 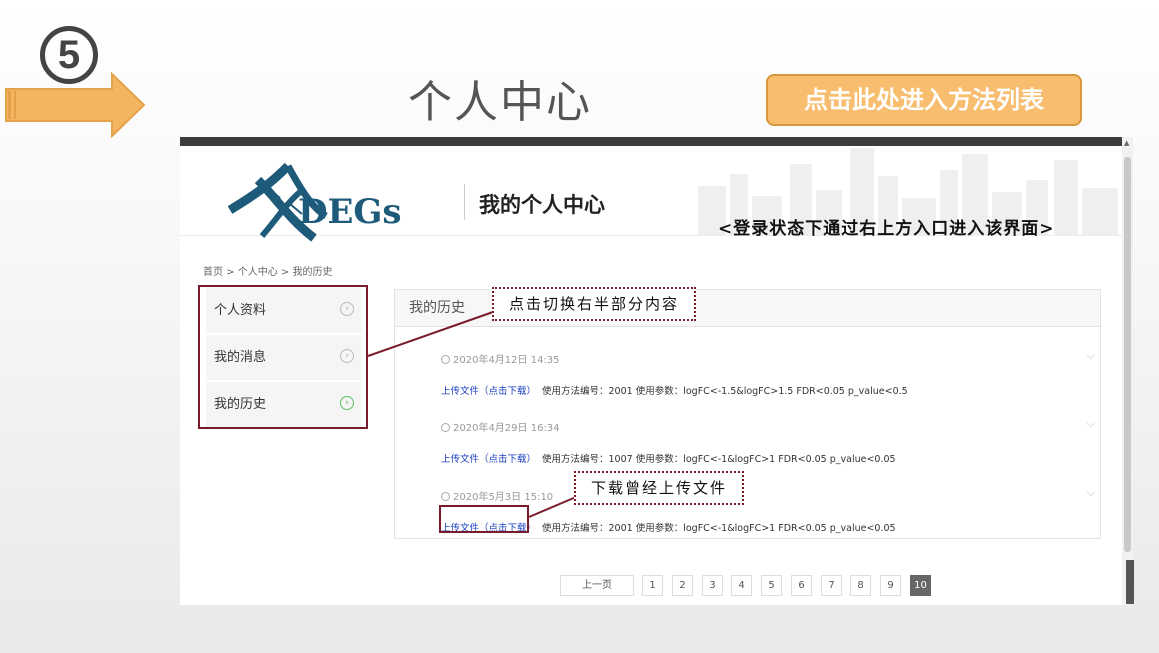 I want to click on record-time: 2020年5月3日 15:10, so click(x=503, y=497).